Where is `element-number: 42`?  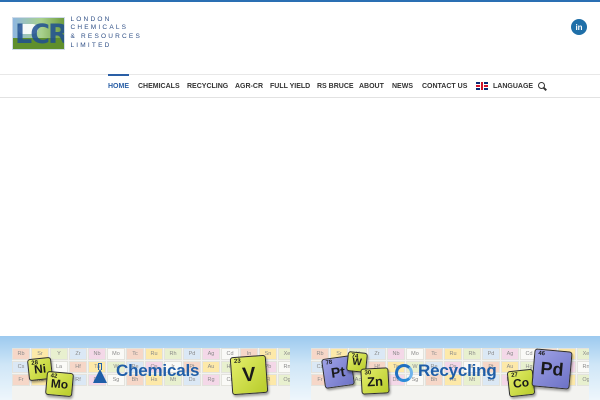 element-number: 42 is located at coordinates (54, 376).